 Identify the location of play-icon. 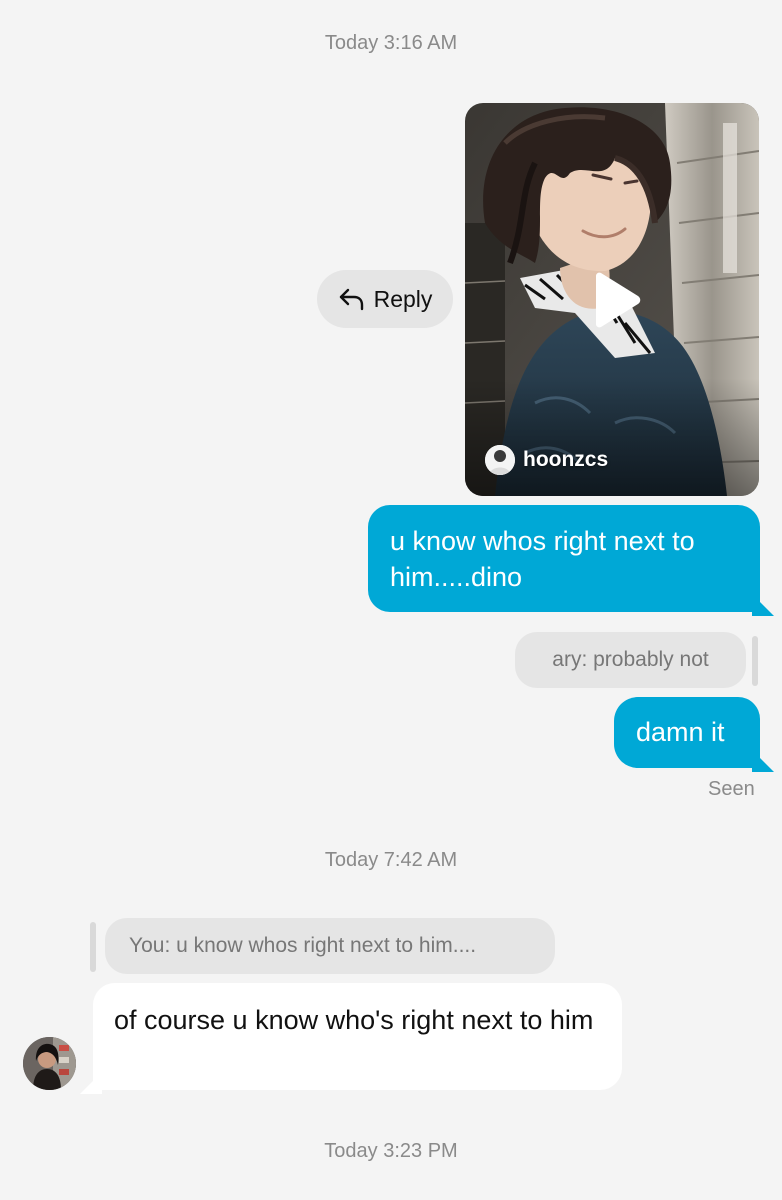
(616, 300).